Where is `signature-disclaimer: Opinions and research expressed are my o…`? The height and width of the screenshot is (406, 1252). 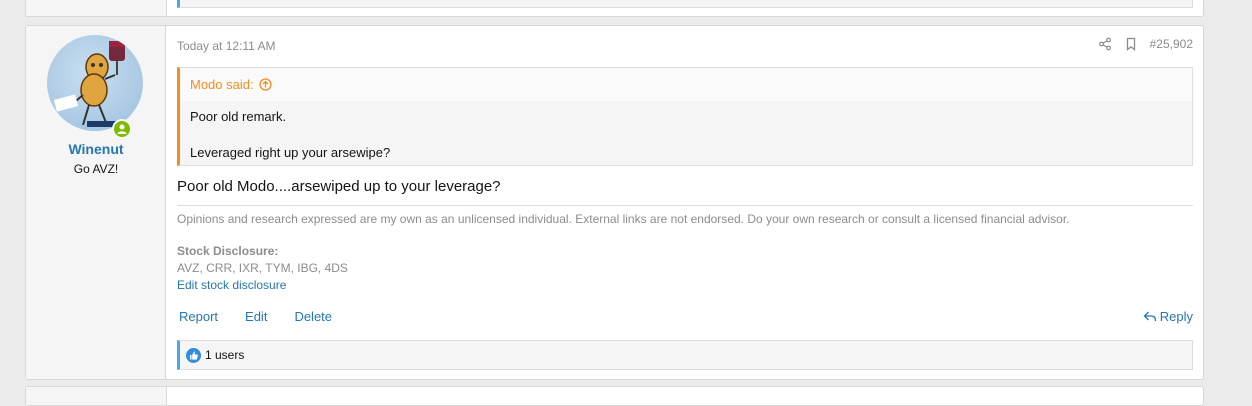
signature-disclaimer: Opinions and research expressed are my o… is located at coordinates (623, 219).